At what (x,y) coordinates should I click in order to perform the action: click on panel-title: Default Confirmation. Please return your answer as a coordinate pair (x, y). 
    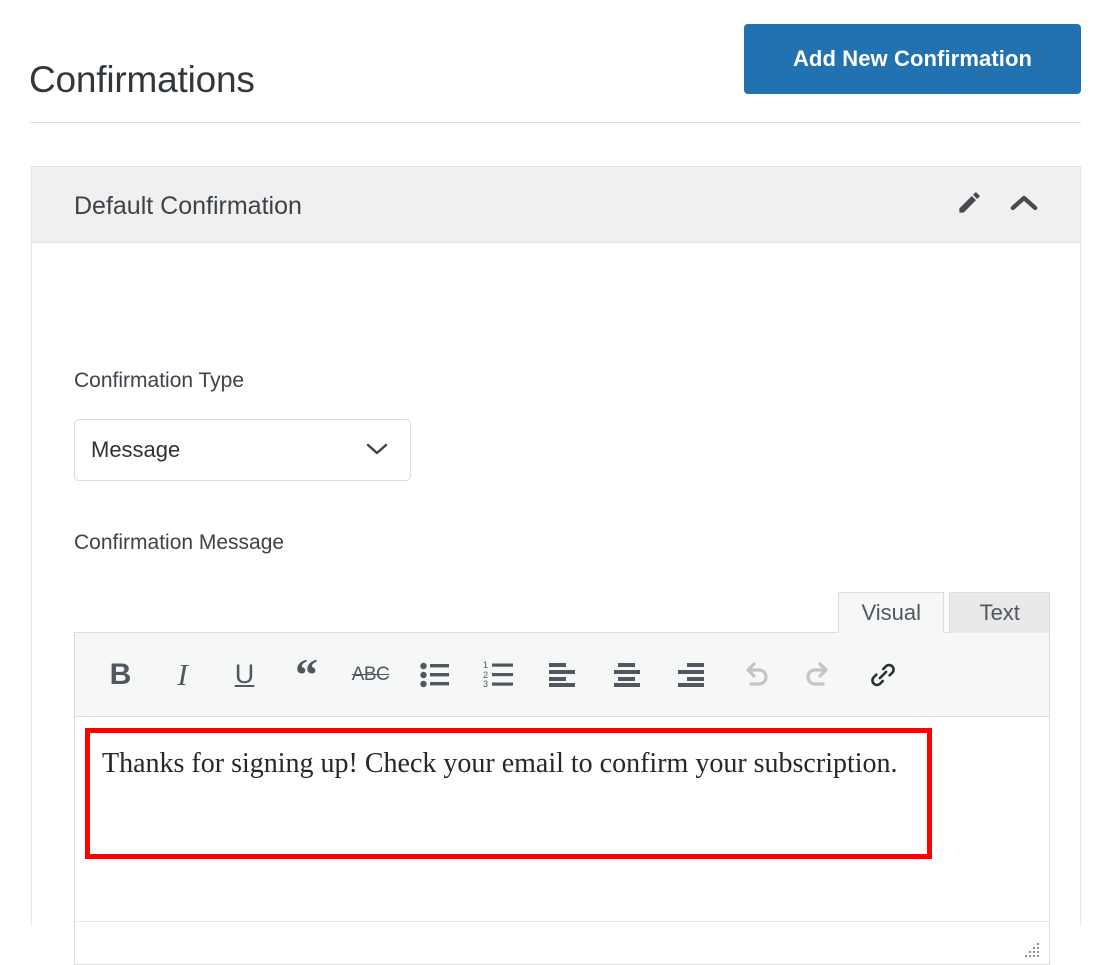
    Looking at the image, I should click on (188, 206).